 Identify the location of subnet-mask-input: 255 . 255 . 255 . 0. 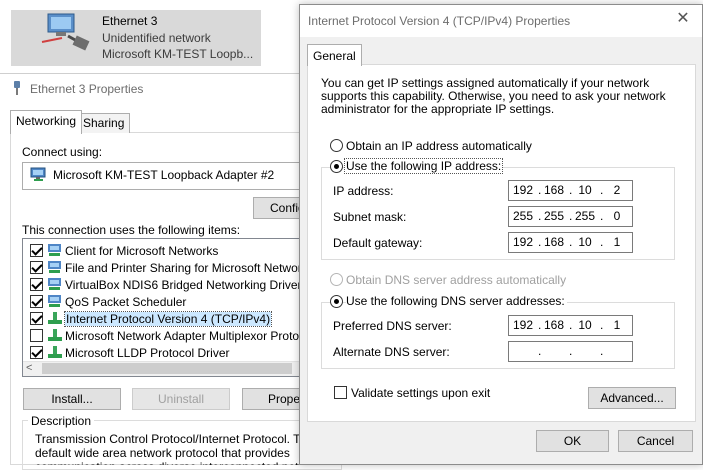
(570, 216).